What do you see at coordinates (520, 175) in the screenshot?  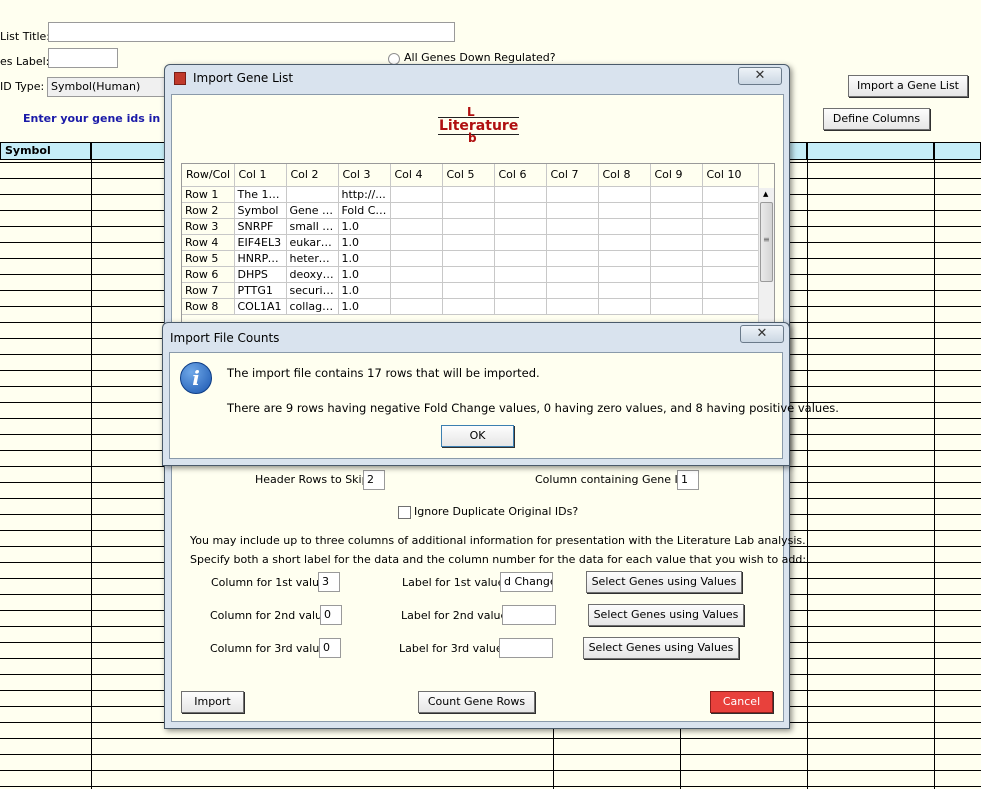 I see `table-header-cell: Col 6` at bounding box center [520, 175].